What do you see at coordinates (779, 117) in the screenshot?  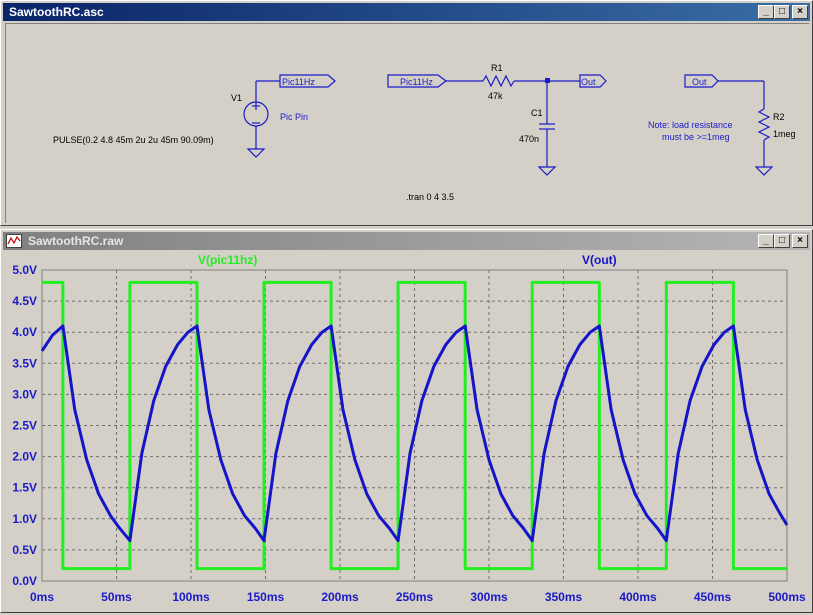 I see `r2-name: R2` at bounding box center [779, 117].